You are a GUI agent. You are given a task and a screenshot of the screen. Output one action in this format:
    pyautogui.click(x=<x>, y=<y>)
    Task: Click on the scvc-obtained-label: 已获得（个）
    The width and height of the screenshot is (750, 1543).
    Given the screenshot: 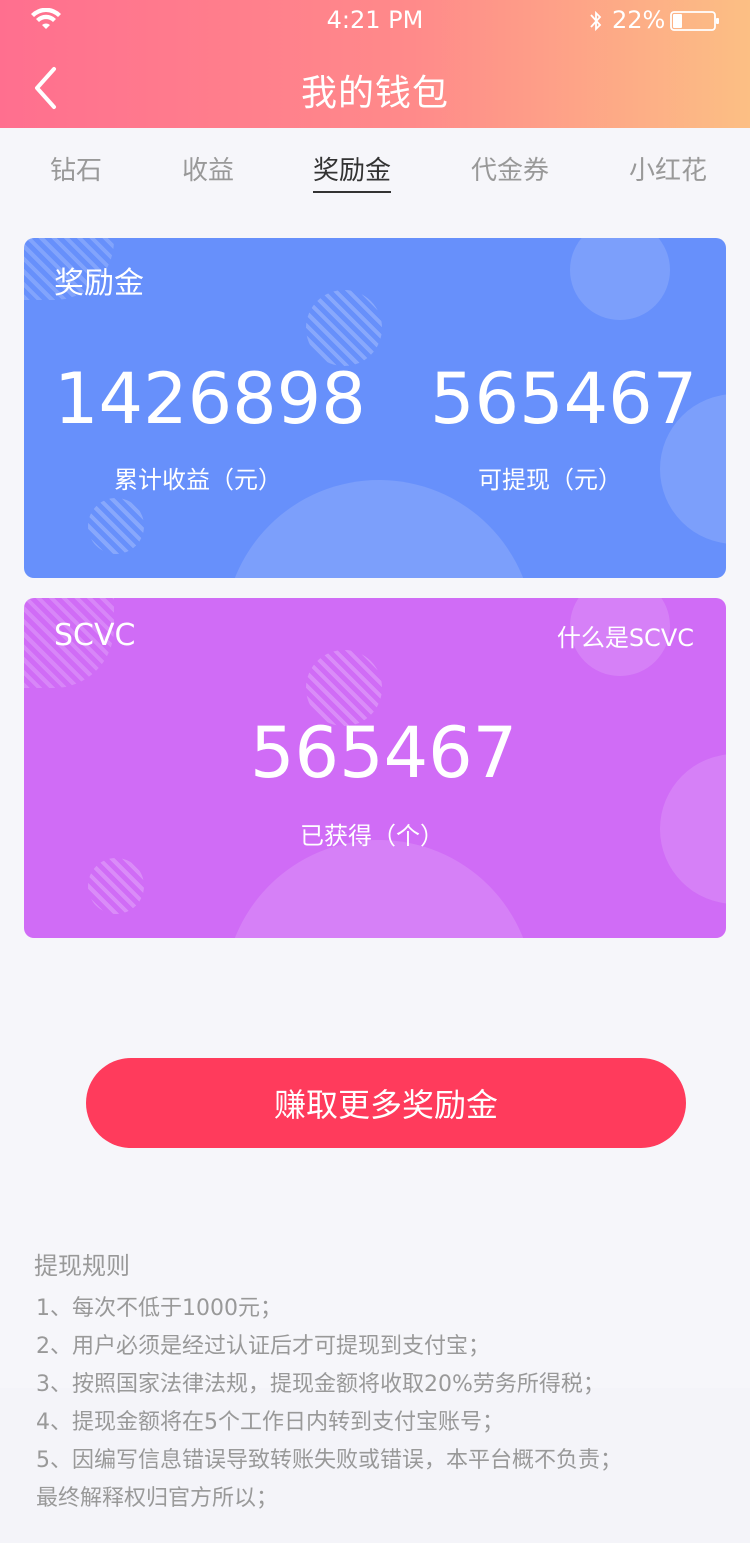 What is the action you would take?
    pyautogui.click(x=372, y=836)
    